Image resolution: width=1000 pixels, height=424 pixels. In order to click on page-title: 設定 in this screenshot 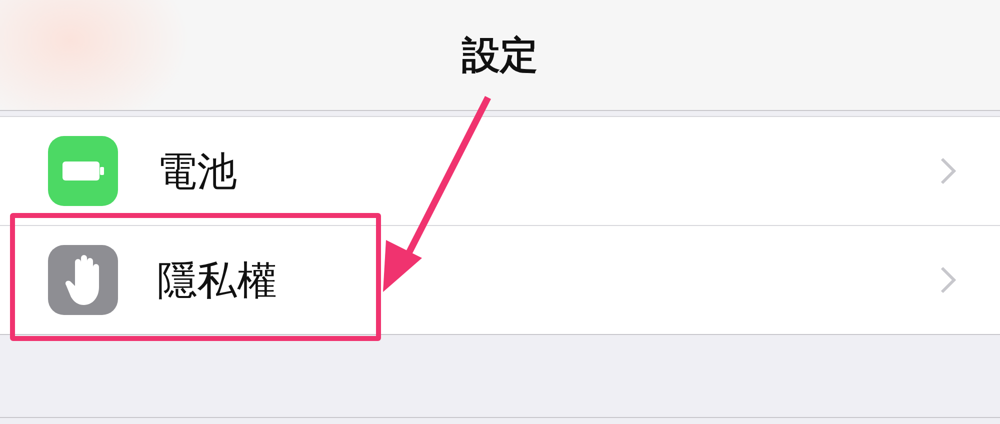, I will do `click(500, 57)`.